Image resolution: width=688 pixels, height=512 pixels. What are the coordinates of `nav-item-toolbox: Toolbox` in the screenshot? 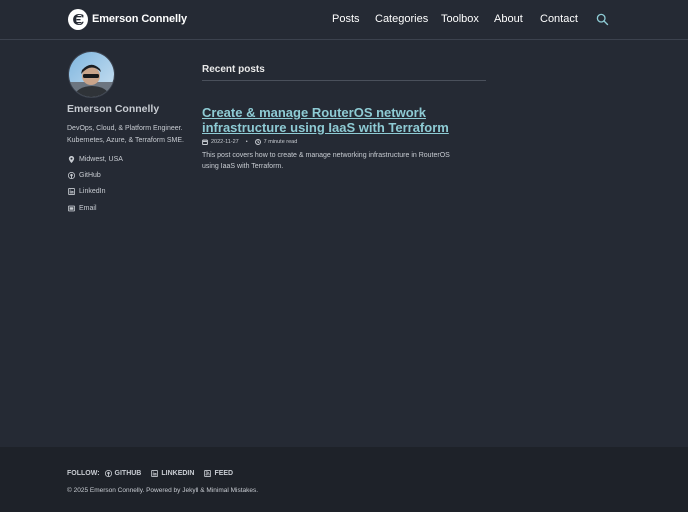 It's located at (460, 19).